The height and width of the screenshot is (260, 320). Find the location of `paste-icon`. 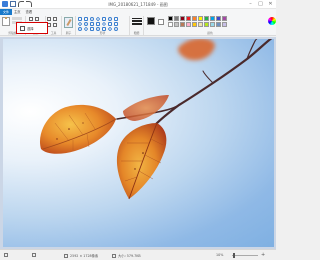

paste-icon is located at coordinates (6, 21).